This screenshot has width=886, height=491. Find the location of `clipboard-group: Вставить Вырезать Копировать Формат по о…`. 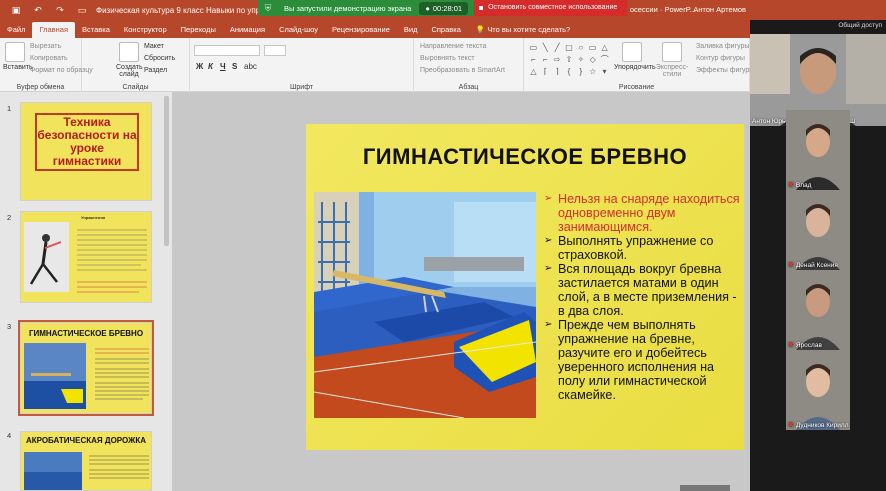

clipboard-group: Вставить Вырезать Копировать Формат по о… is located at coordinates (46, 65).